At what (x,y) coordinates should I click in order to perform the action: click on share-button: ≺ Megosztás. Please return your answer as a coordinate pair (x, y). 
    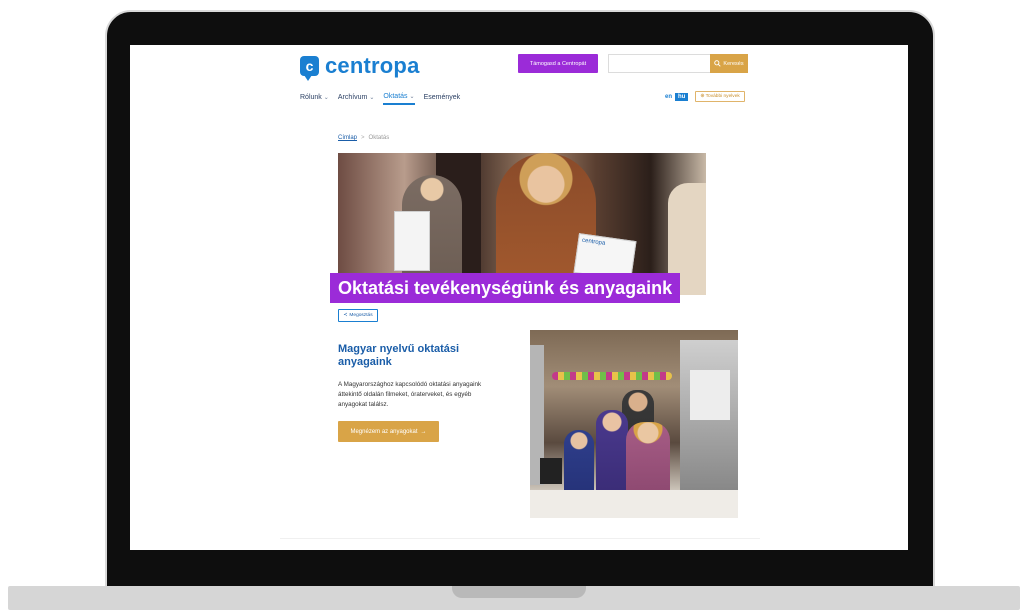
    Looking at the image, I should click on (358, 315).